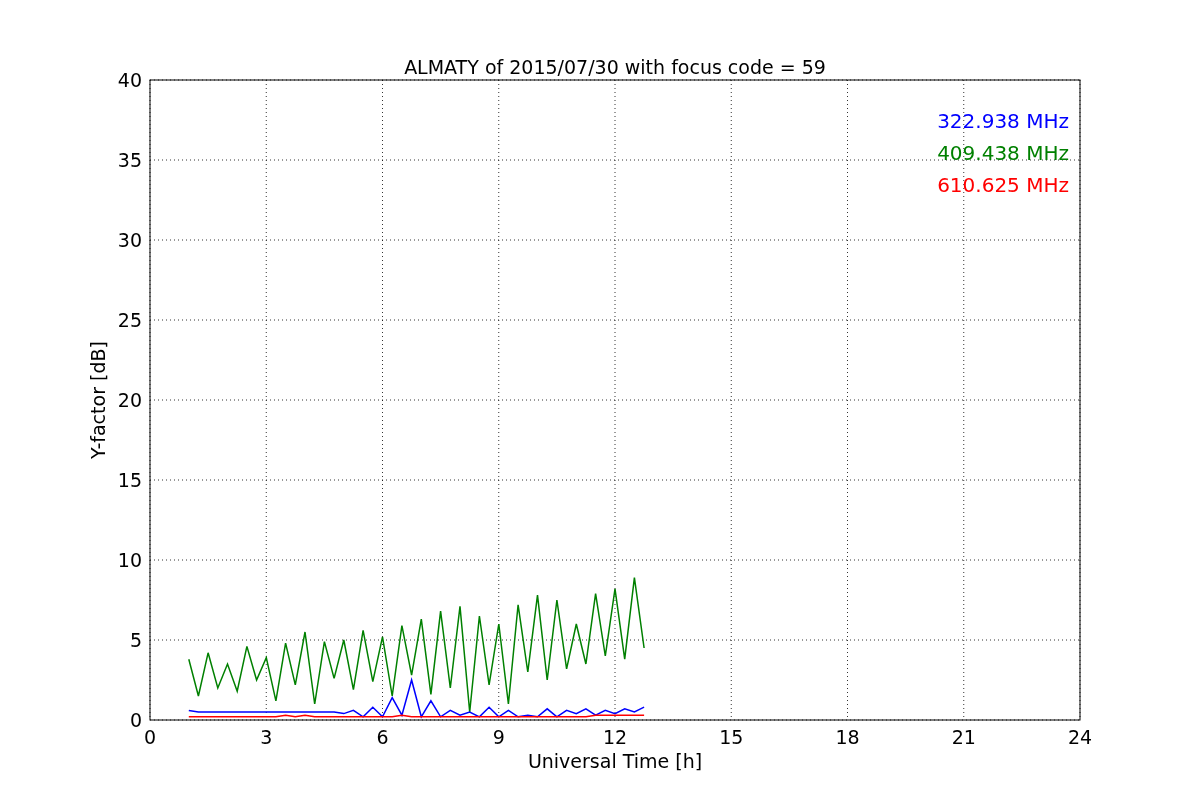  What do you see at coordinates (615, 737) in the screenshot?
I see `x-tick-label: 12` at bounding box center [615, 737].